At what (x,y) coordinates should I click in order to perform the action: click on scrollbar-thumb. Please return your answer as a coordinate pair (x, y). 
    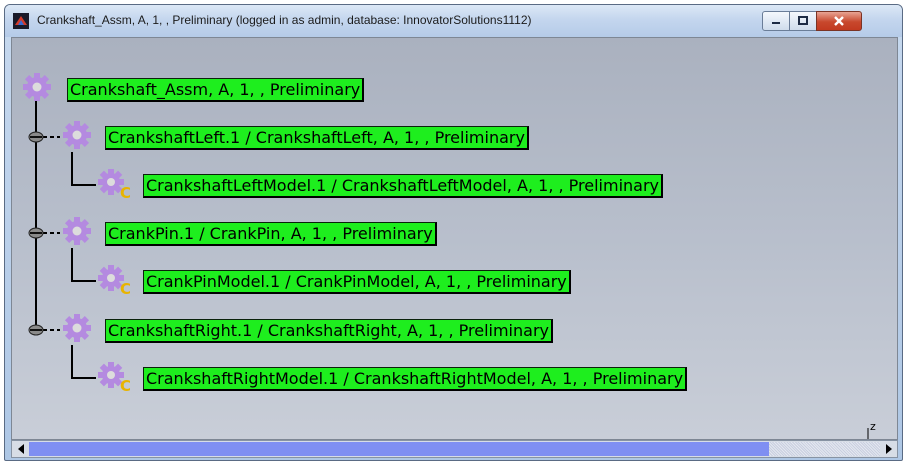
    Looking at the image, I should click on (399, 449).